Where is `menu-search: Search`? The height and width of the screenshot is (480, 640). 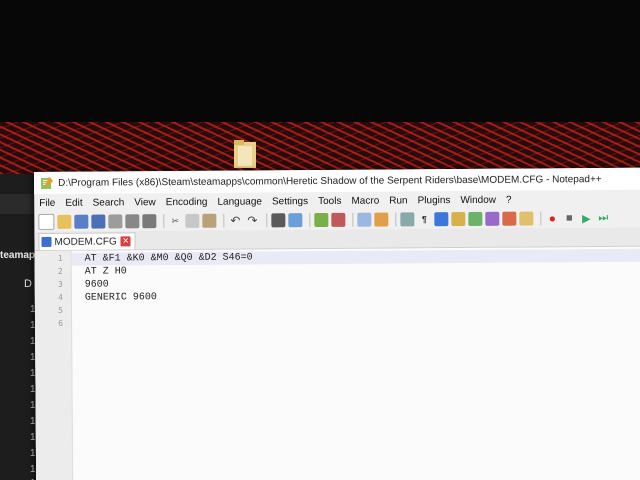 menu-search: Search is located at coordinates (109, 202).